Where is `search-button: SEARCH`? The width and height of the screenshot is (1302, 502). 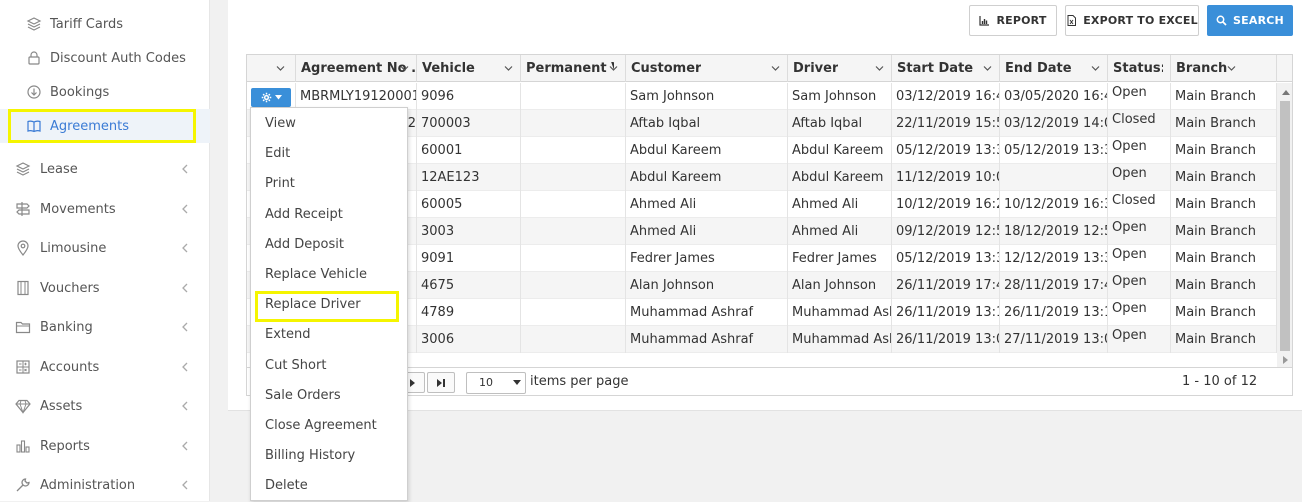
search-button: SEARCH is located at coordinates (1250, 20).